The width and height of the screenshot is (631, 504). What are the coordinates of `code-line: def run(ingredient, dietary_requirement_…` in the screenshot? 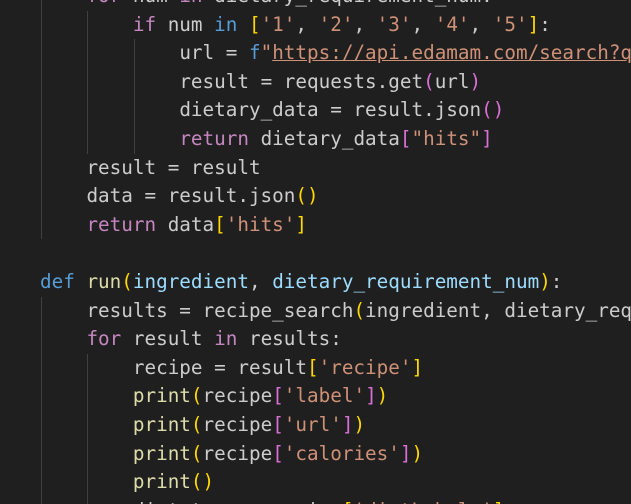 It's located at (335, 282).